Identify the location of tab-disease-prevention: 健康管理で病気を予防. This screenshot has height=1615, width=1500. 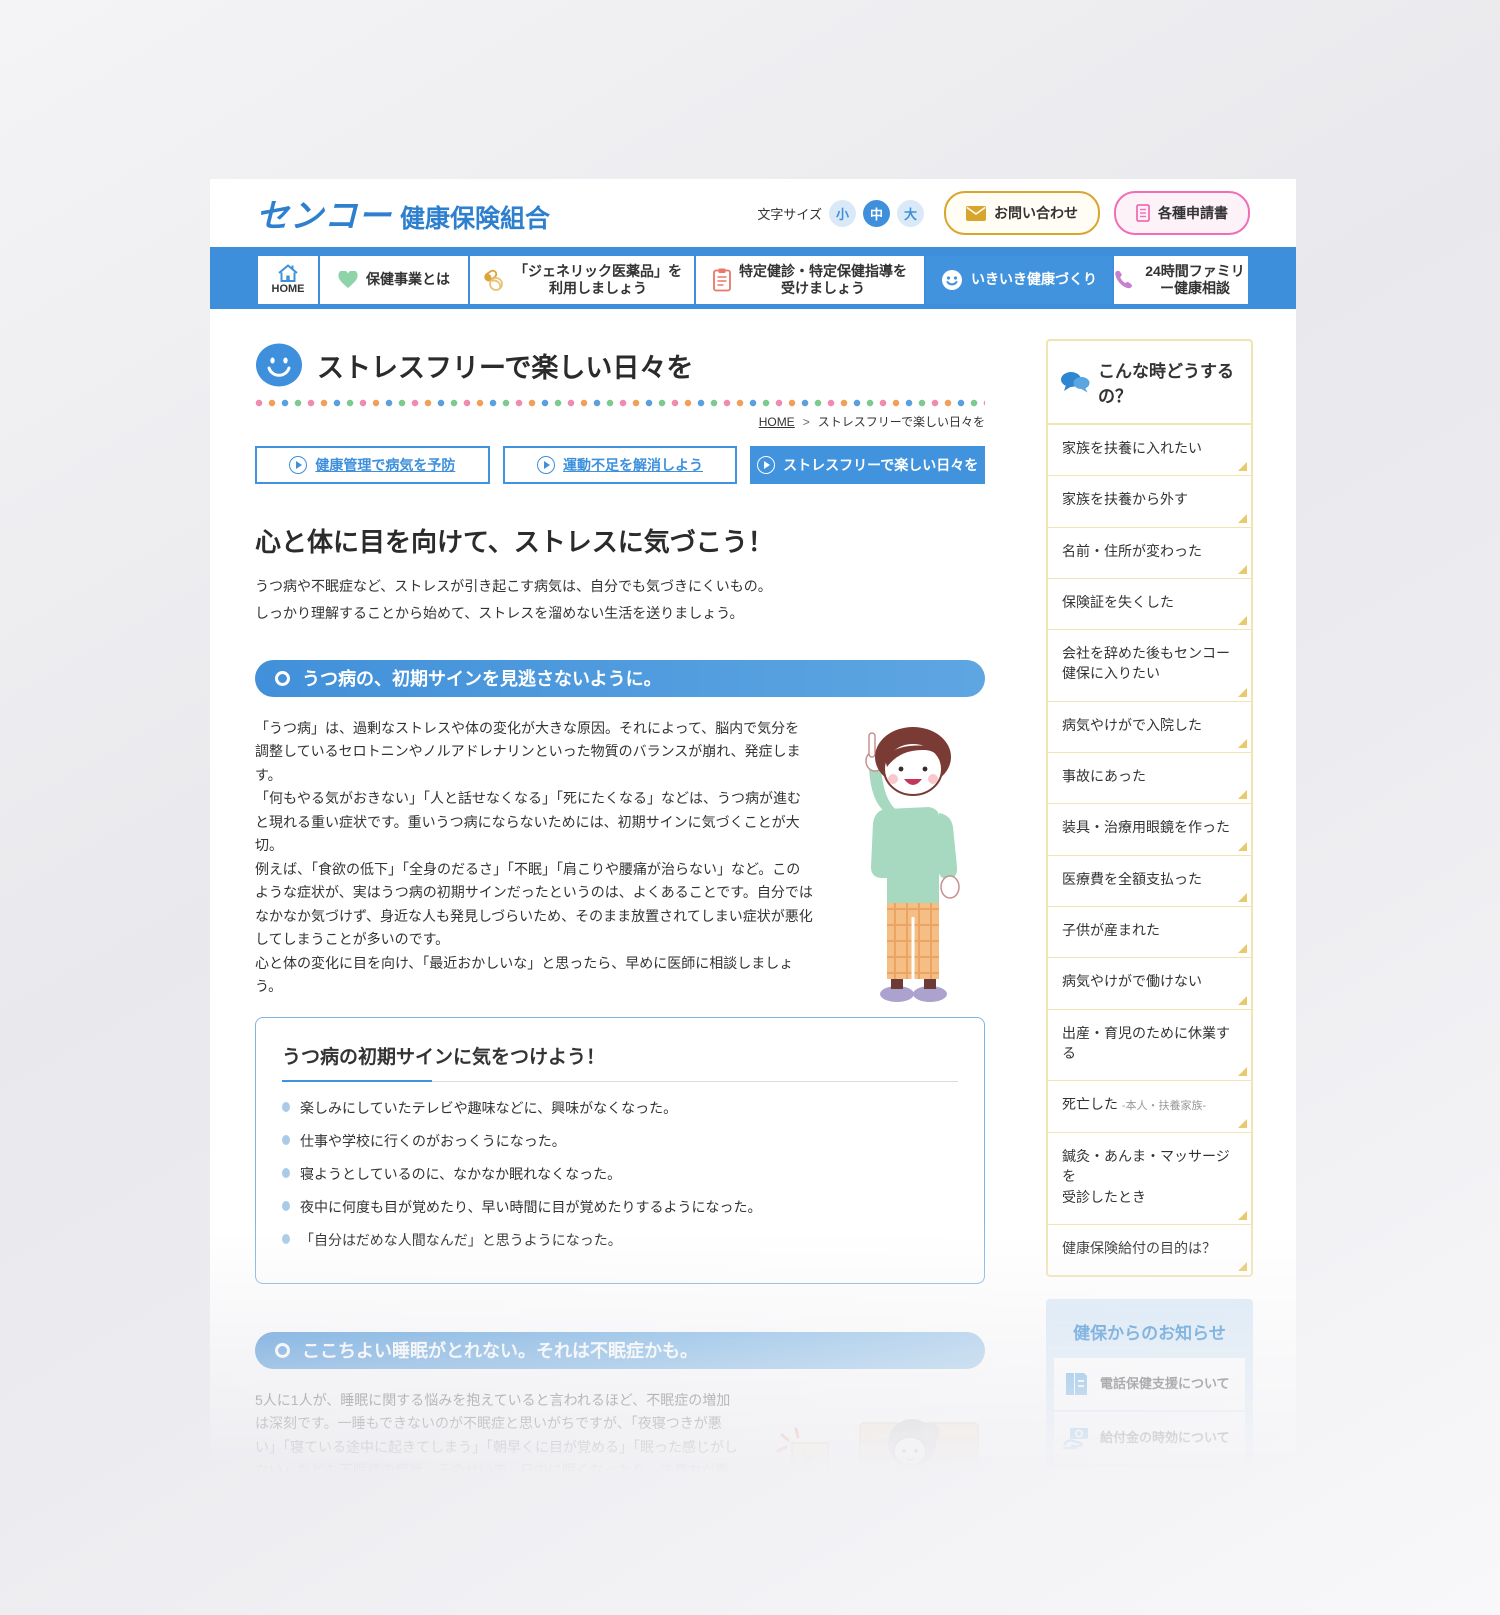
(372, 465).